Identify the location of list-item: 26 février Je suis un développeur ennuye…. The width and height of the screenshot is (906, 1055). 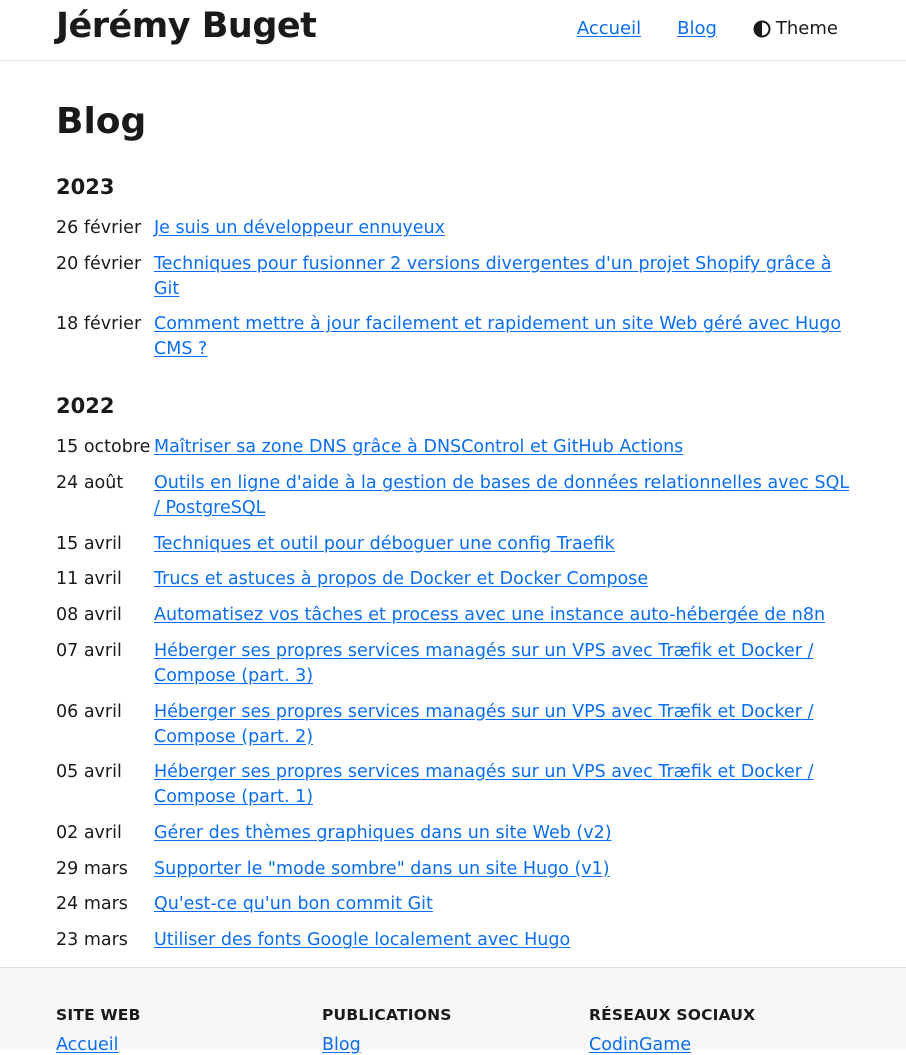
(456, 228).